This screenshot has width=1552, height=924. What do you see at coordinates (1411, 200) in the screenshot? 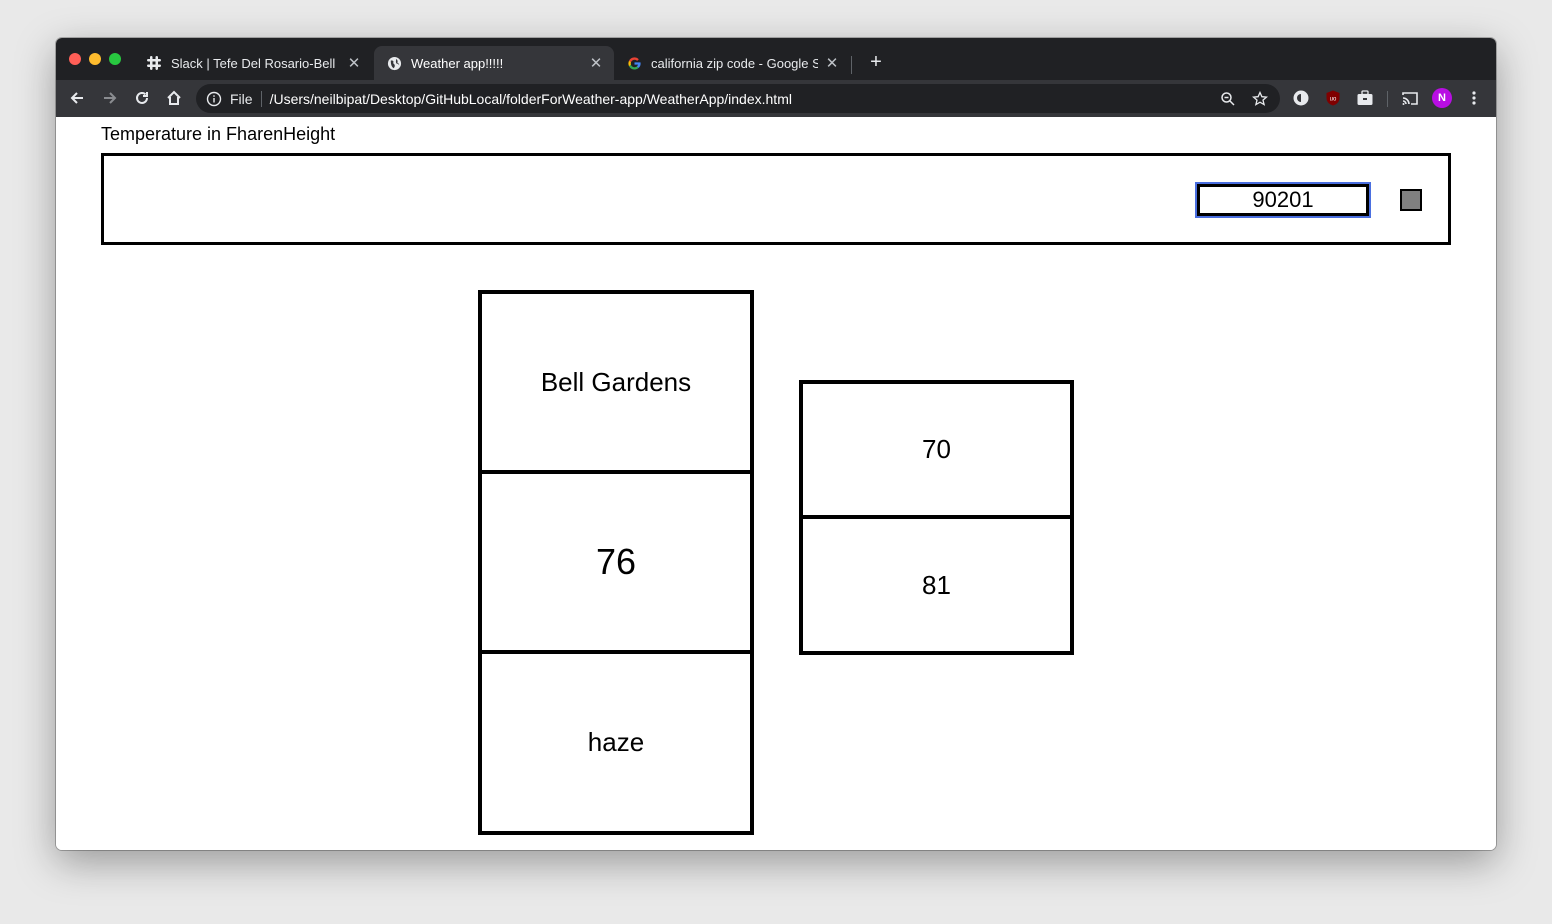
I see `submit-button` at bounding box center [1411, 200].